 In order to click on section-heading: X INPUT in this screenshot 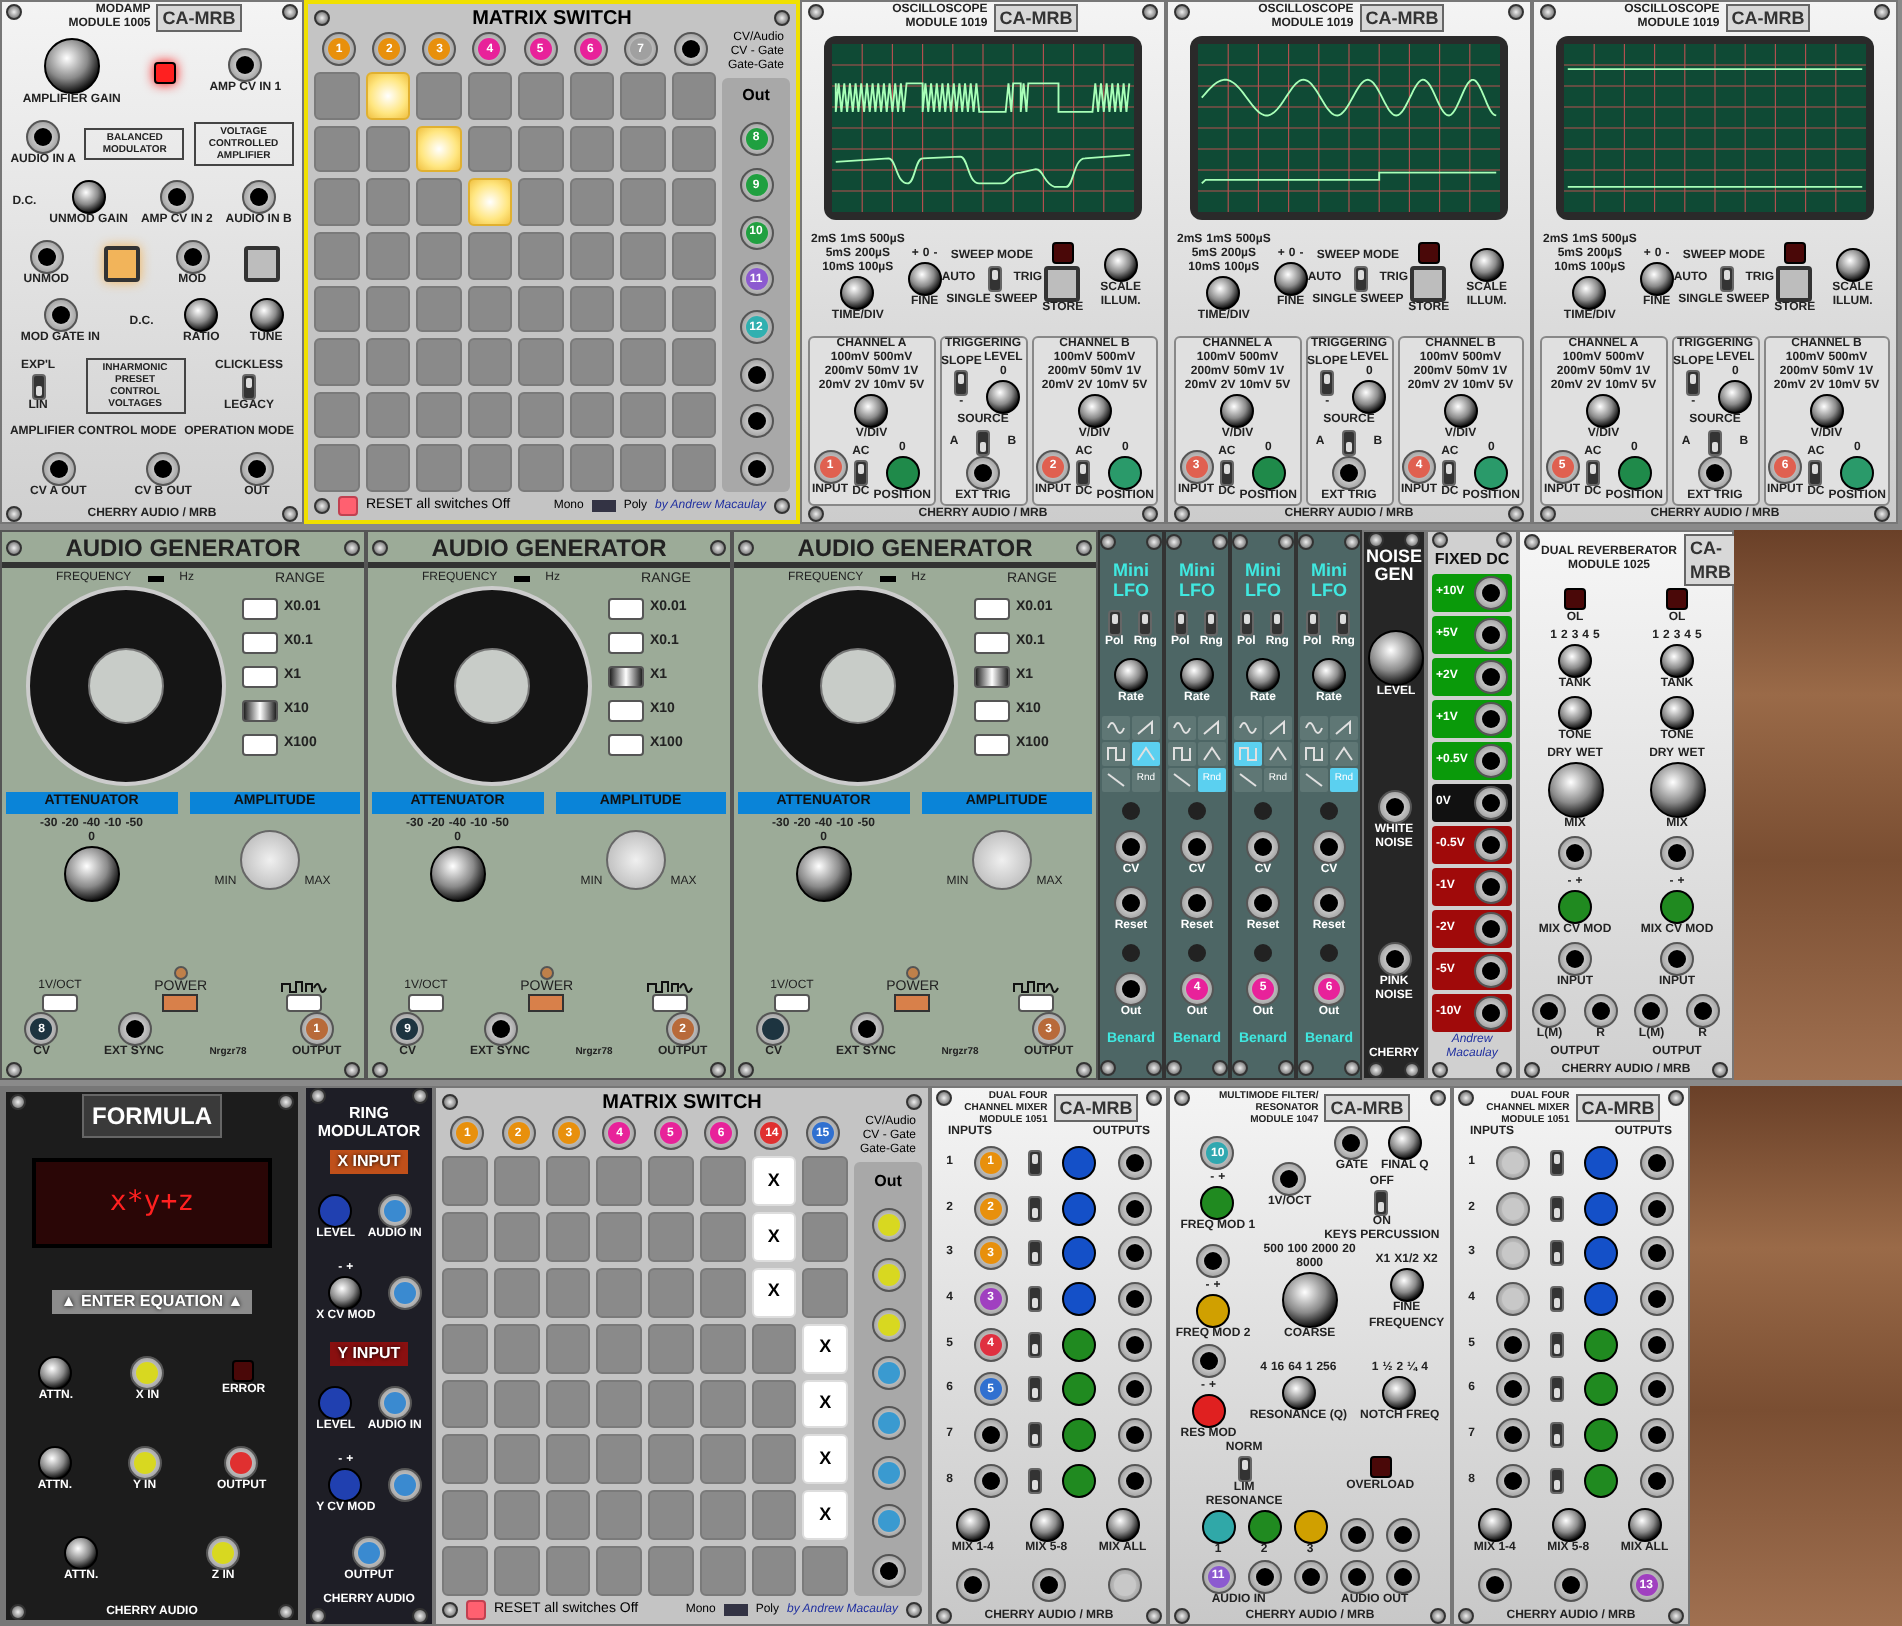, I will do `click(369, 1161)`.